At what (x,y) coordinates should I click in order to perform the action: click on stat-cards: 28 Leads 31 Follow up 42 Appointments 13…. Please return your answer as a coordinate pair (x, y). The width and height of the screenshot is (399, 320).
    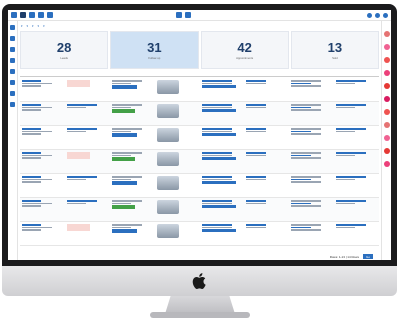
    Looking at the image, I should click on (199, 50).